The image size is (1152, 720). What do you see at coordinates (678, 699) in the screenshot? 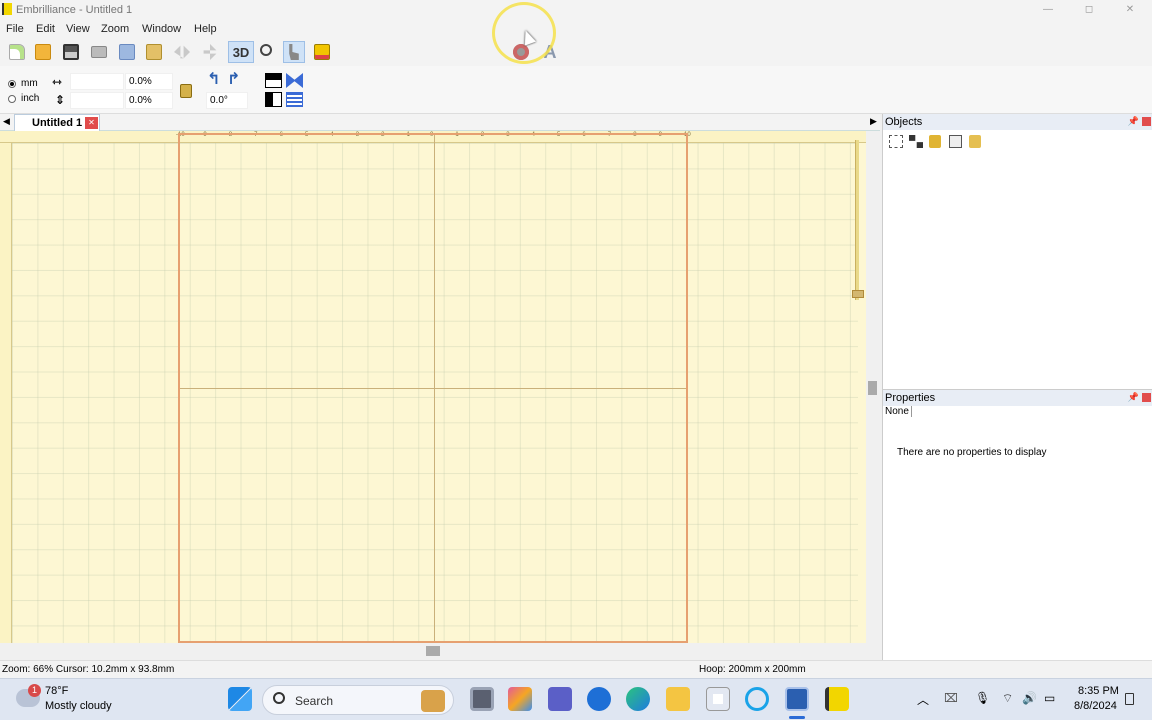
I see `file-explorer-icon` at bounding box center [678, 699].